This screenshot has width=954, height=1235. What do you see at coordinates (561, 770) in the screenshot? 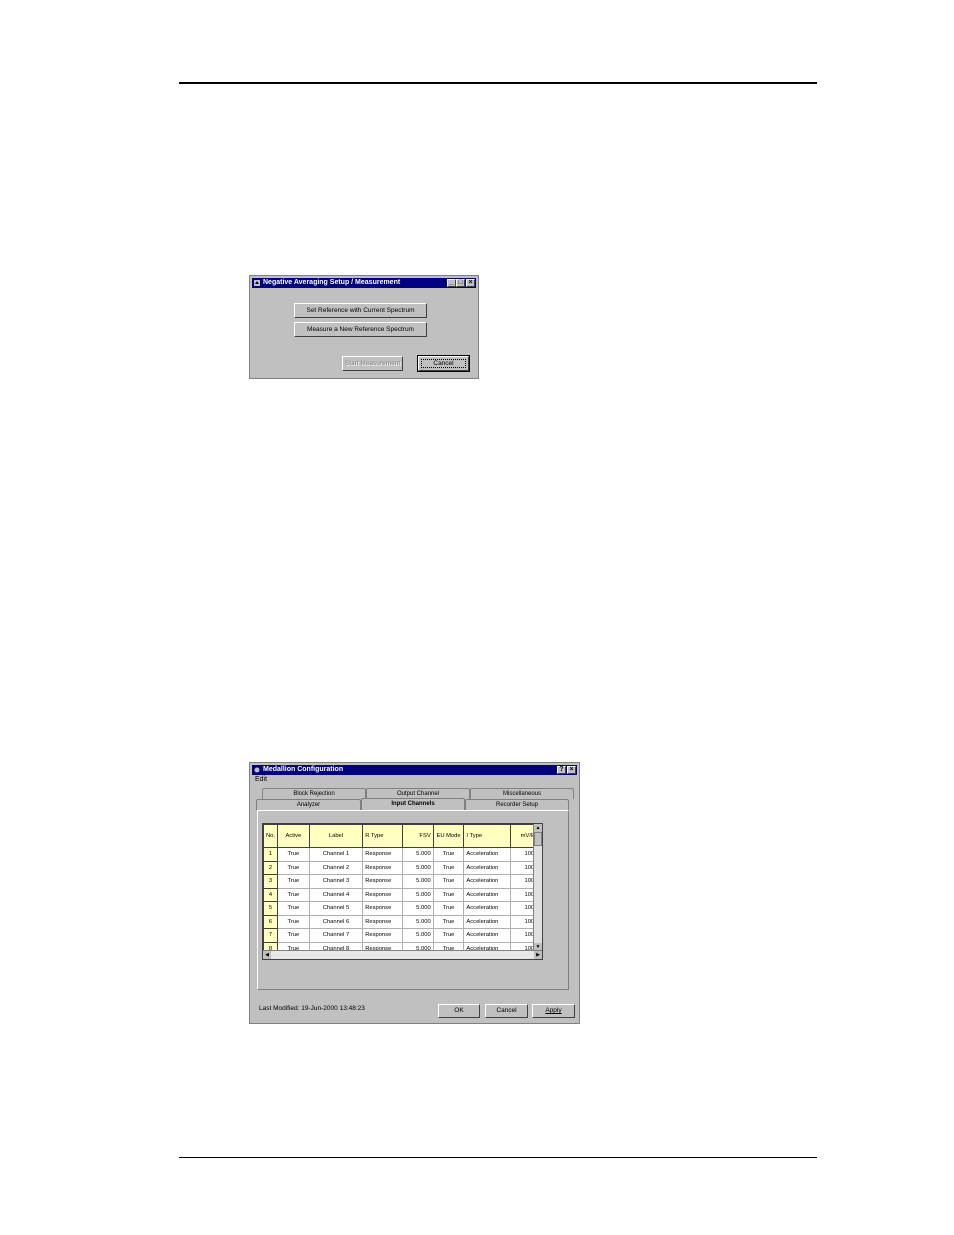
I see `help-button: ?` at bounding box center [561, 770].